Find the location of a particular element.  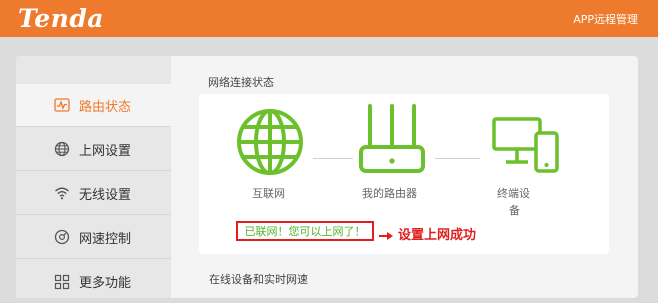

sidebar-item-internet-settings: 上网设置 is located at coordinates (93, 149).